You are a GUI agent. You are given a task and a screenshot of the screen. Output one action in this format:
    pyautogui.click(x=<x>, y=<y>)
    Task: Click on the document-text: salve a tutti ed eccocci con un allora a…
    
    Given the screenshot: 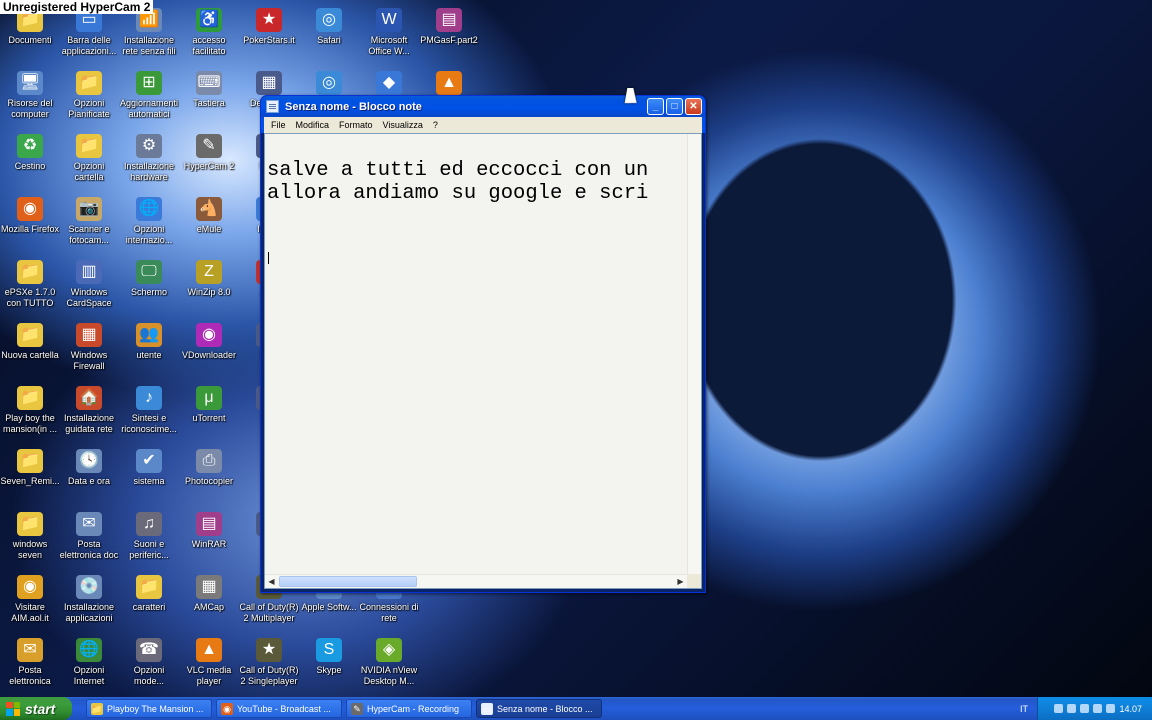 What is the action you would take?
    pyautogui.click(x=480, y=184)
    